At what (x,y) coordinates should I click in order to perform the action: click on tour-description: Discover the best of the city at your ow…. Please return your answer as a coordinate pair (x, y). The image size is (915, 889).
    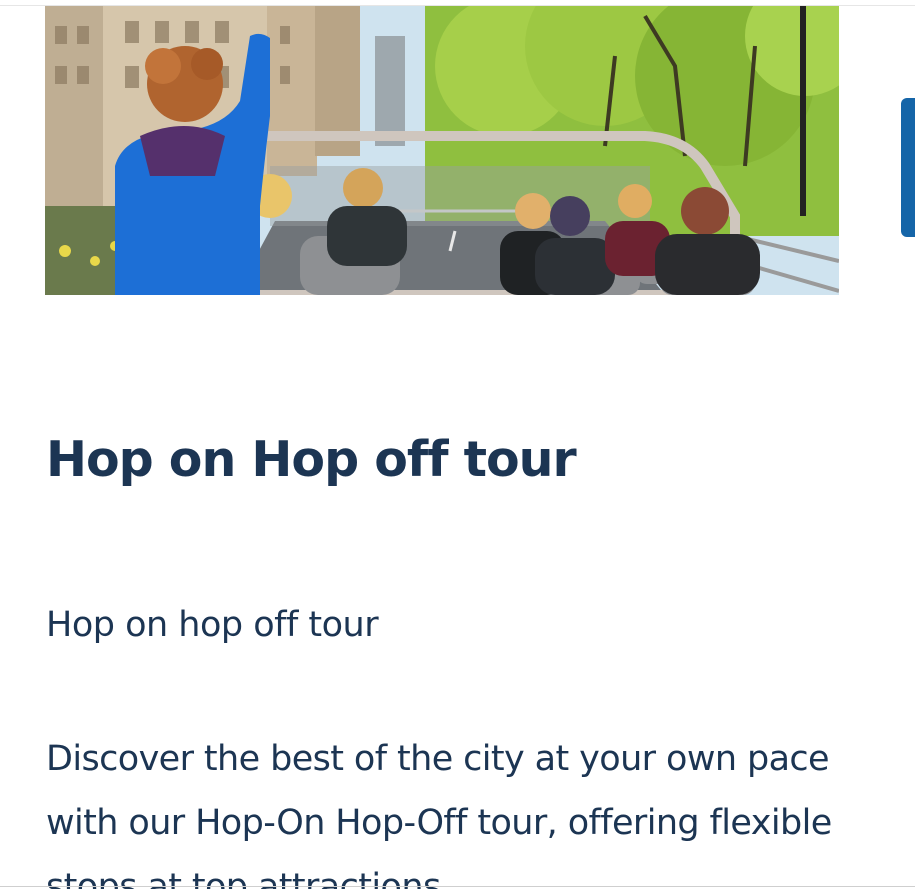
    Looking at the image, I should click on (439, 814).